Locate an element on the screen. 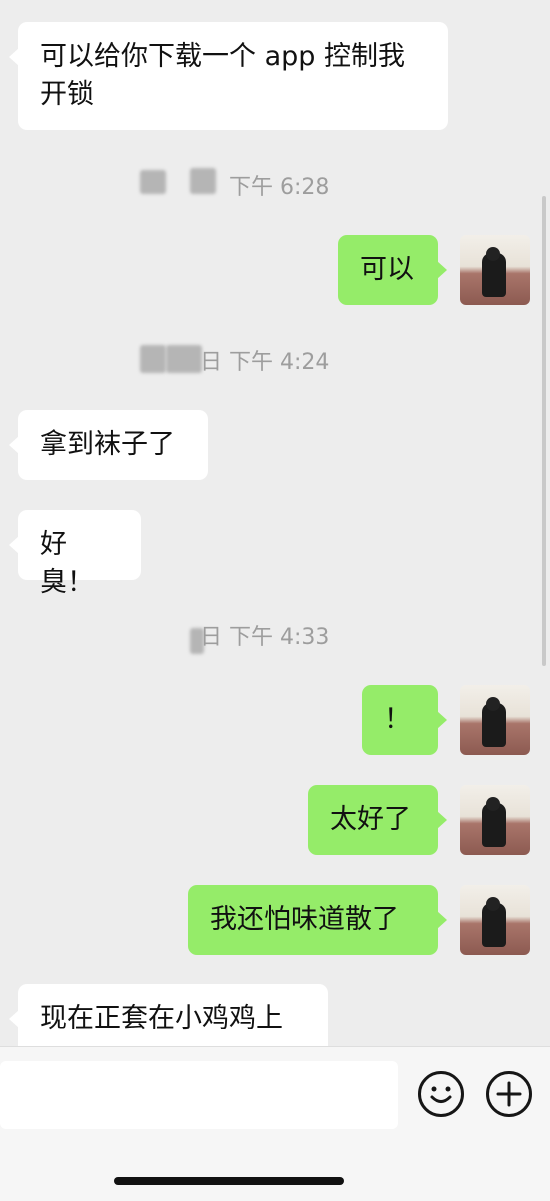  message-text: 现在正套在小鸡鸡上 is located at coordinates (161, 1018).